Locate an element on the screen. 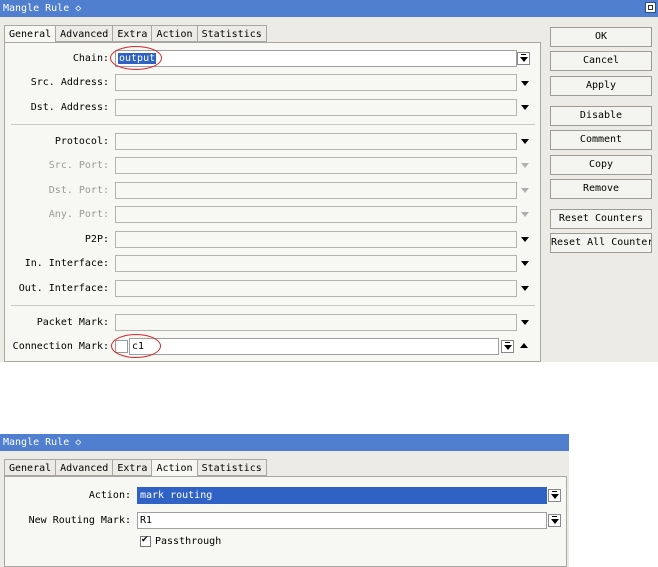  src-port-label: Src. Port: is located at coordinates (78, 165).